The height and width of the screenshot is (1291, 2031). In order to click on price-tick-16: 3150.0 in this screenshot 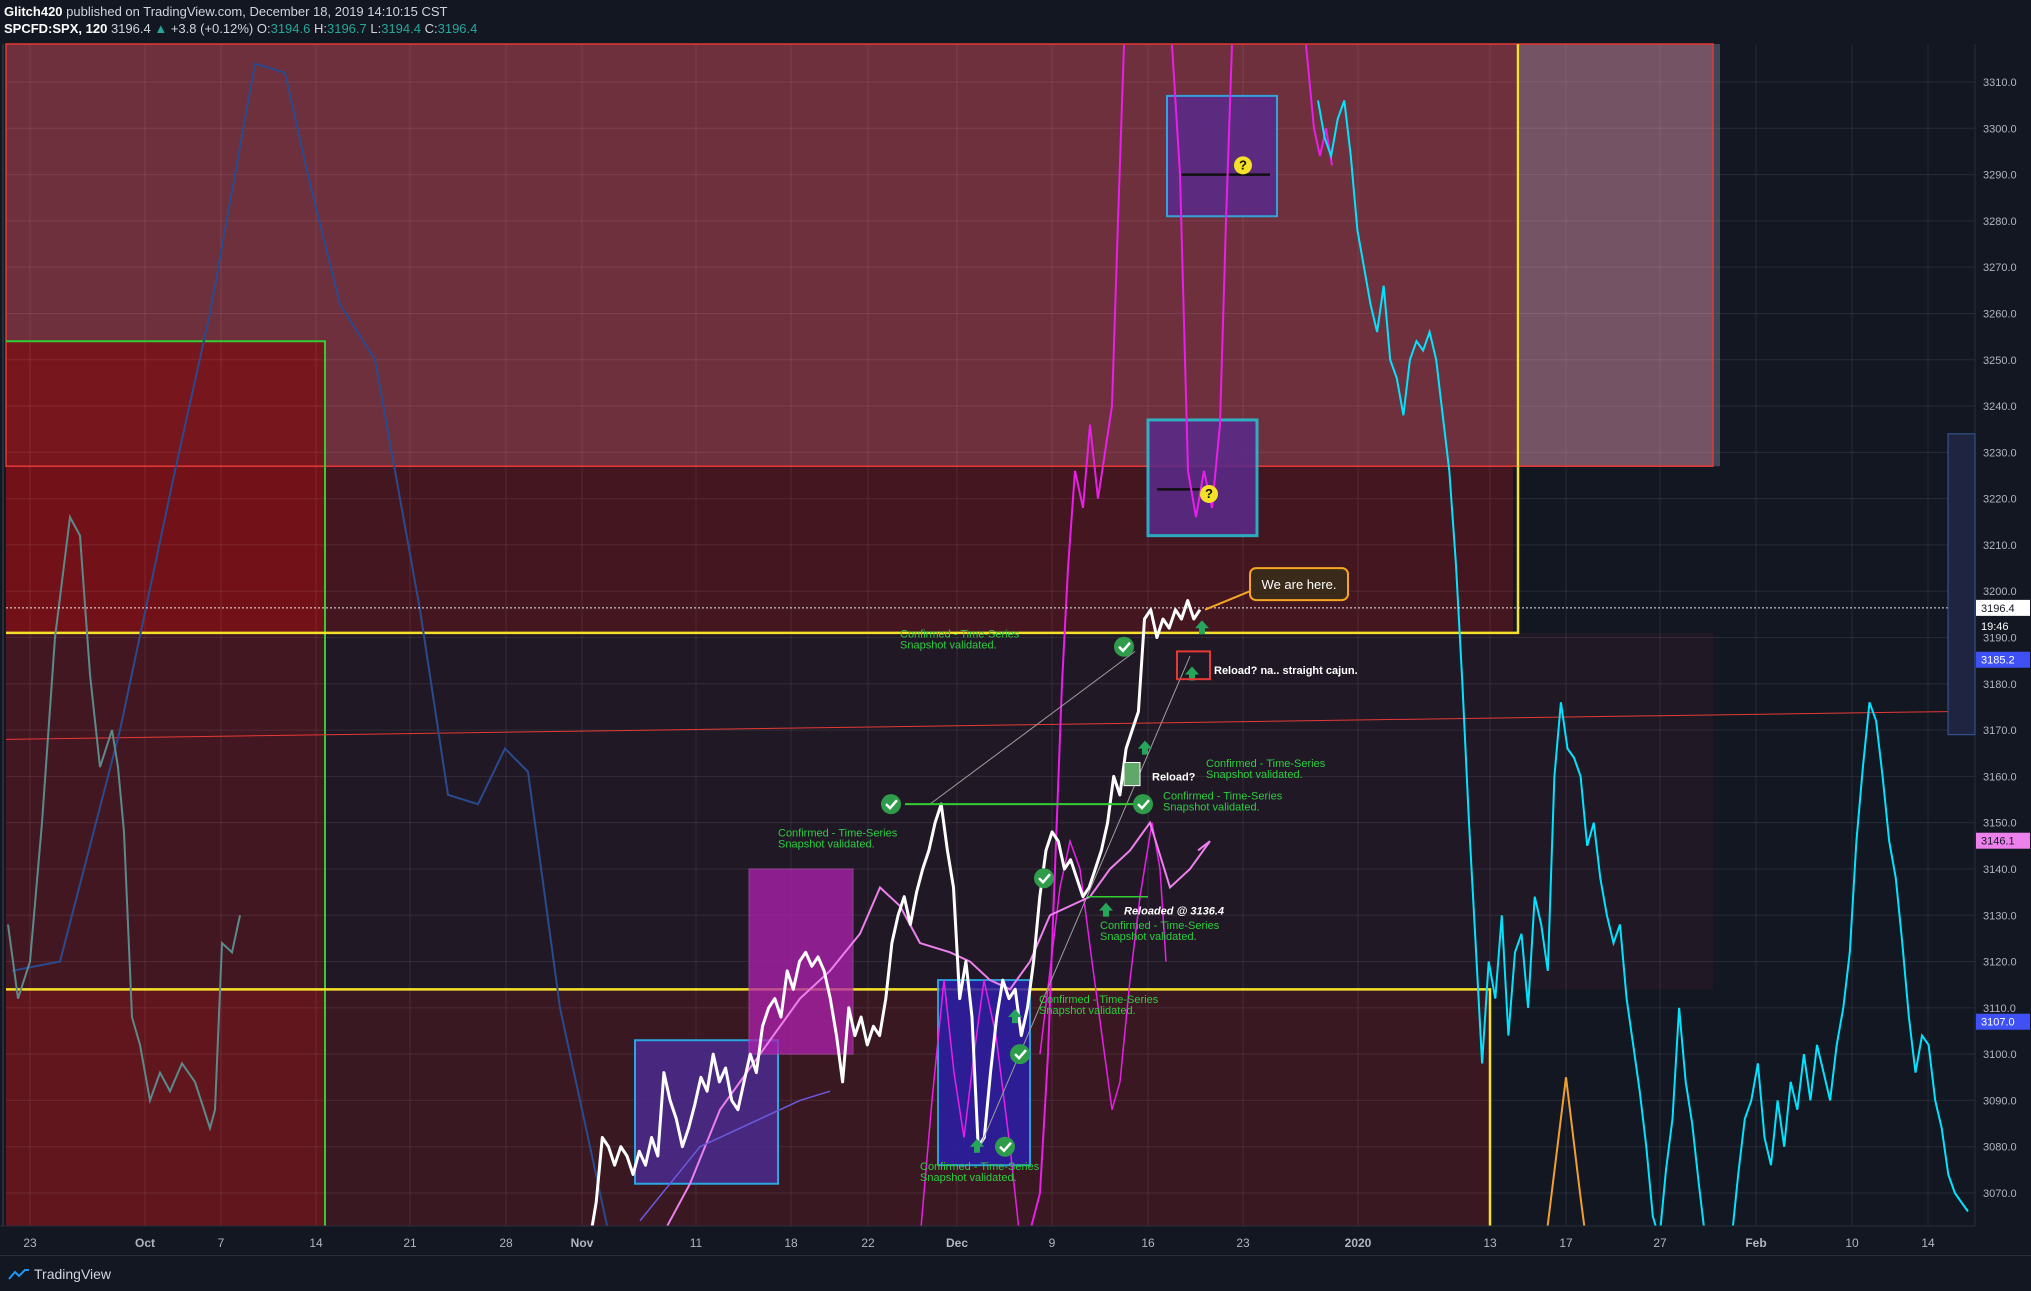, I will do `click(2000, 824)`.